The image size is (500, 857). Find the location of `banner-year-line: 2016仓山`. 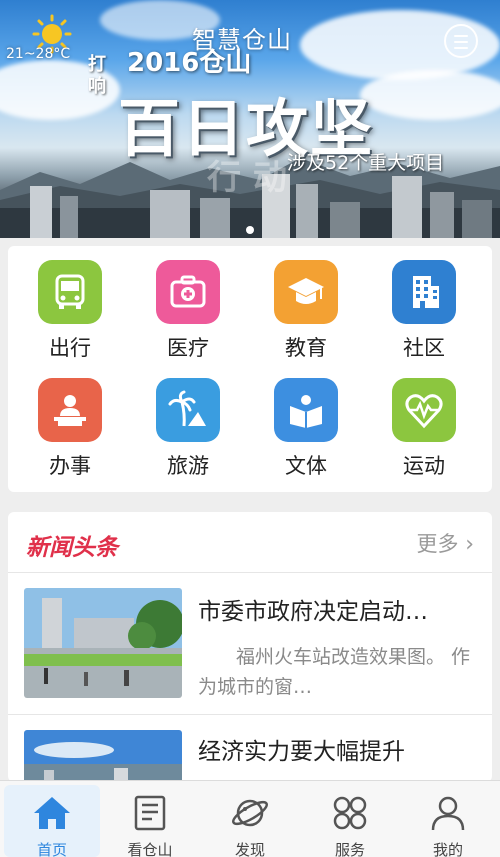

banner-year-line: 2016仓山 is located at coordinates (189, 63).